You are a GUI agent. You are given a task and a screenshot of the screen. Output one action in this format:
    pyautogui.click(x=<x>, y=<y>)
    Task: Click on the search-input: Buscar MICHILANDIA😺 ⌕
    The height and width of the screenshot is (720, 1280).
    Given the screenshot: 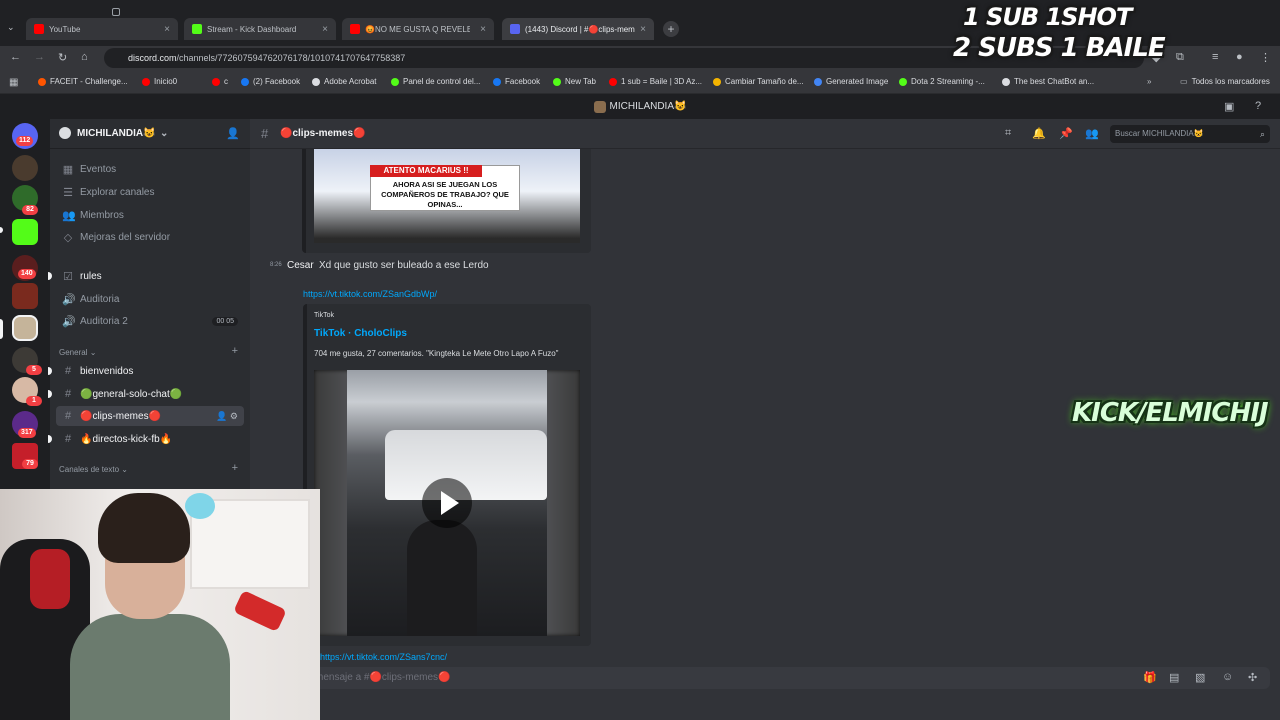 What is the action you would take?
    pyautogui.click(x=1190, y=134)
    